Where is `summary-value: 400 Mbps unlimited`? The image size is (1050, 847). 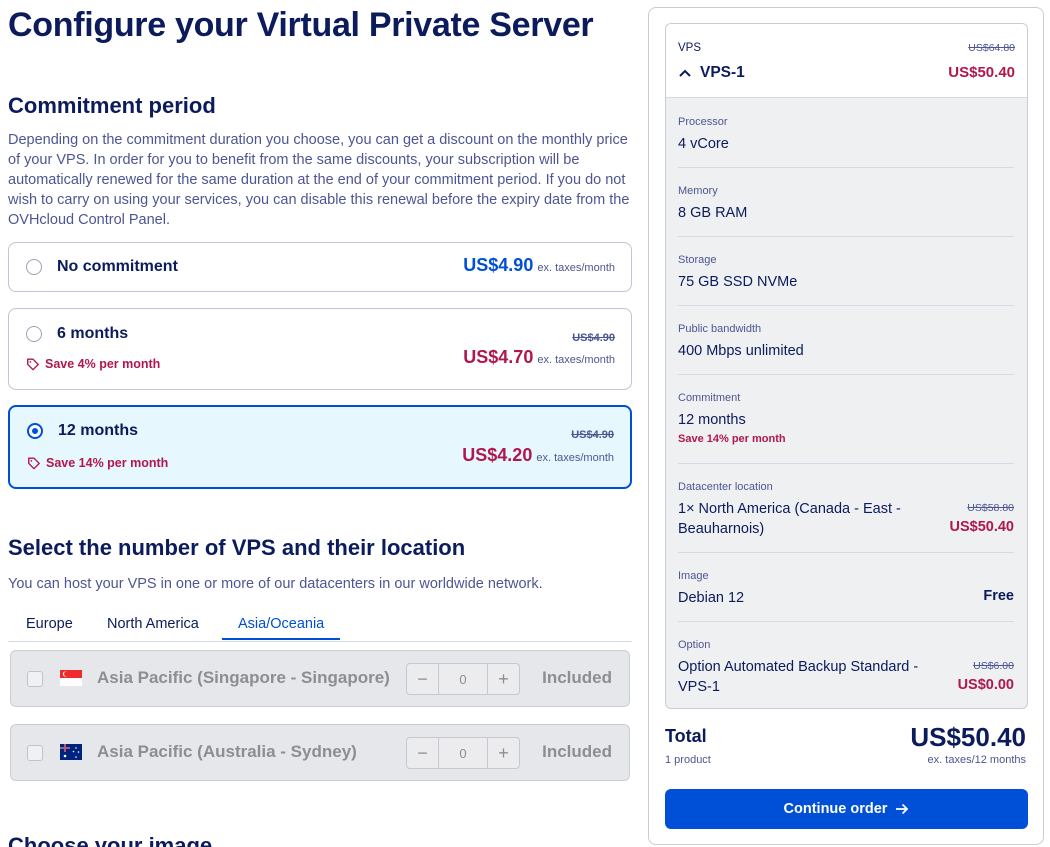 summary-value: 400 Mbps unlimited is located at coordinates (741, 351).